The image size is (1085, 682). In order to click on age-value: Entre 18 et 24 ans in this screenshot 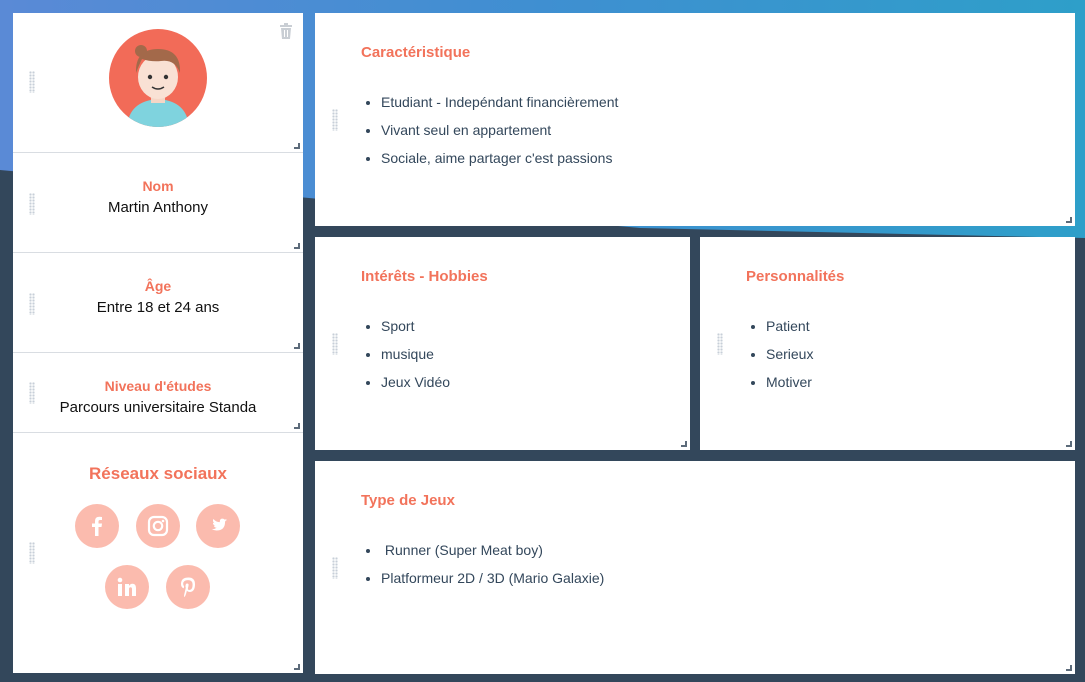, I will do `click(158, 307)`.